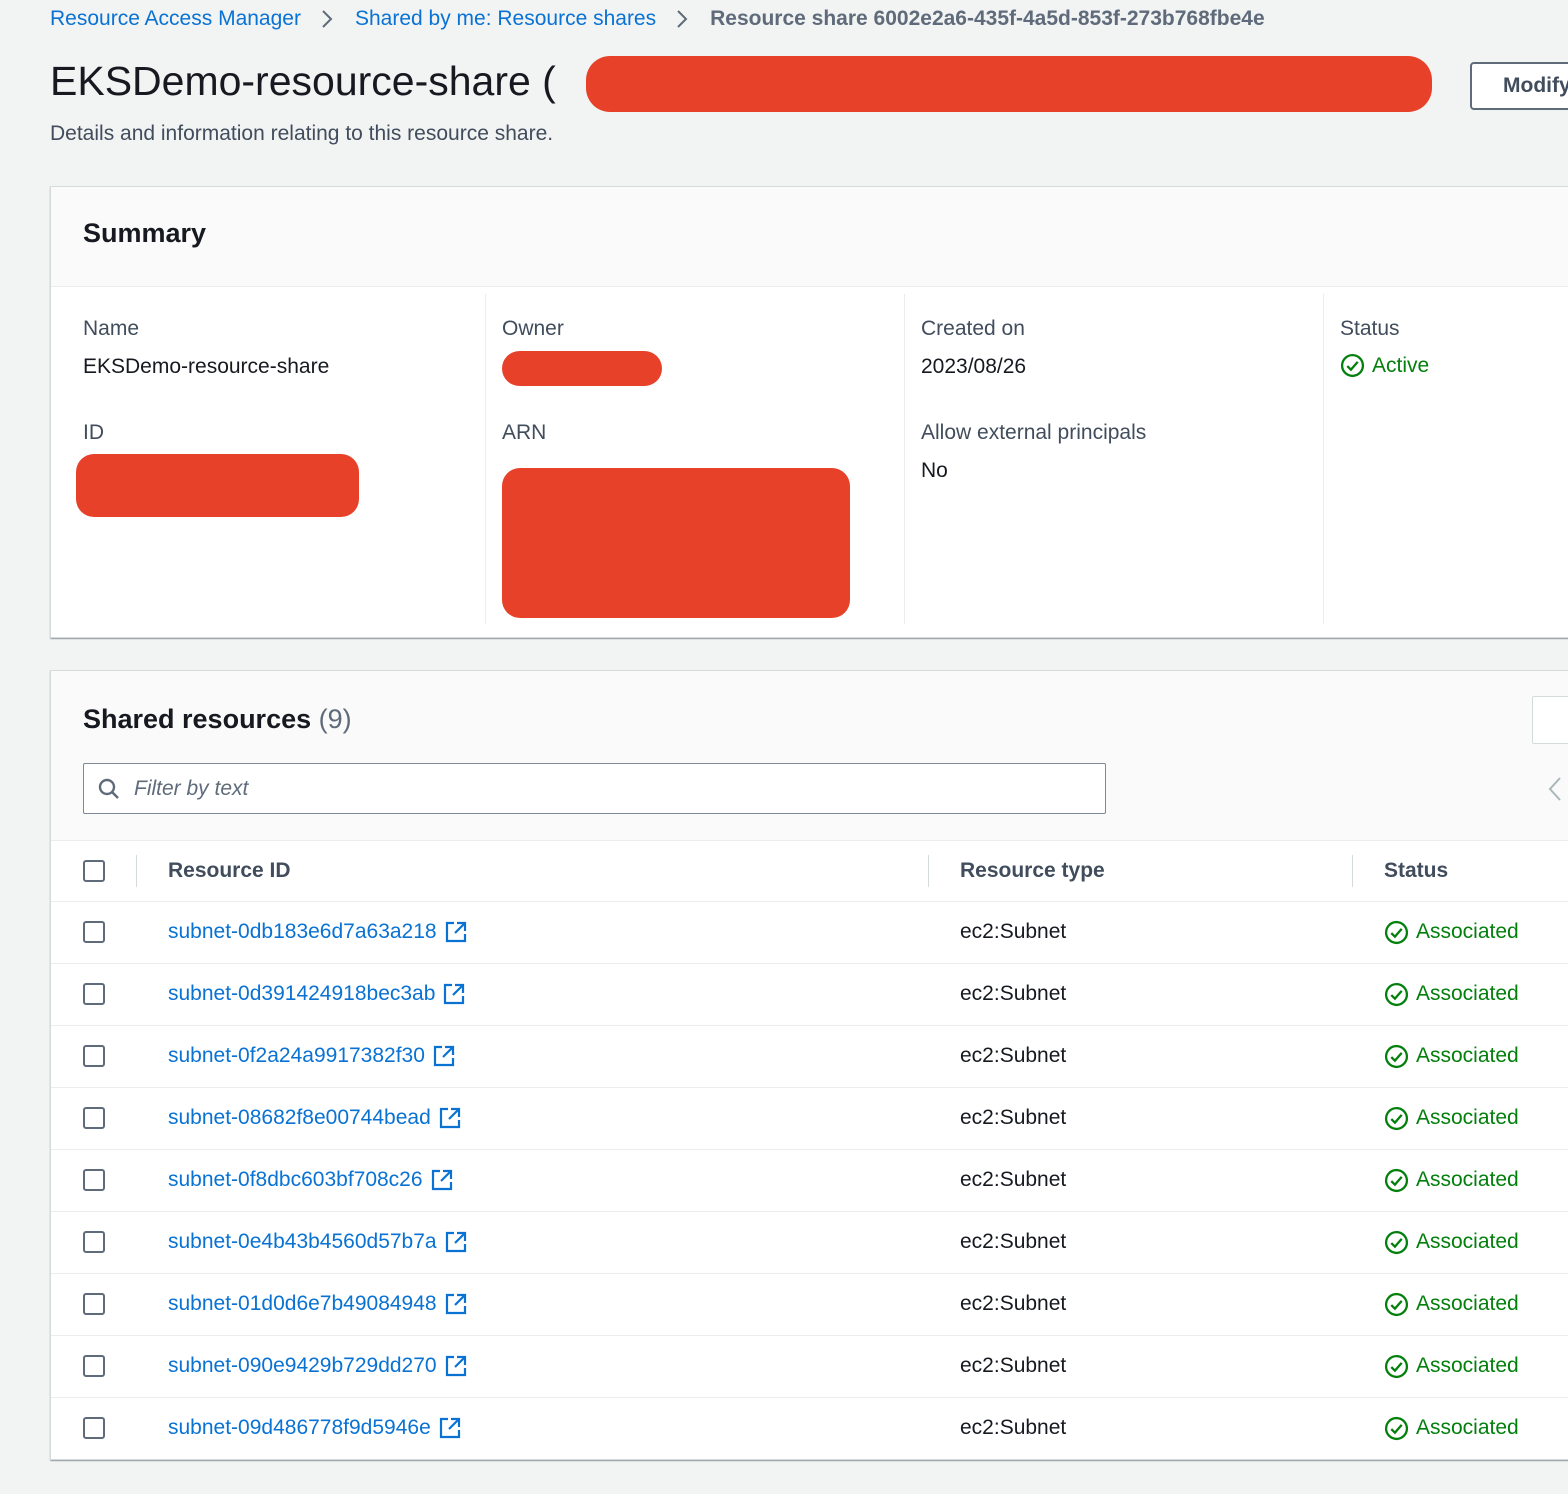 This screenshot has width=1568, height=1494. I want to click on allow-external-principals-value: No, so click(934, 470).